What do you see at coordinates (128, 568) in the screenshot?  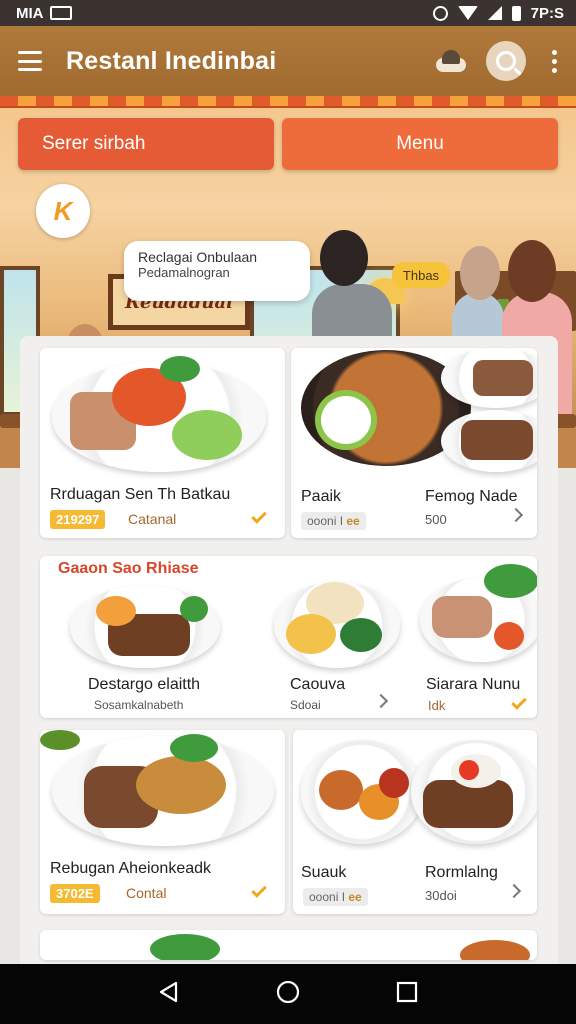 I see `section-title: Gaaon Sao Rhiase` at bounding box center [128, 568].